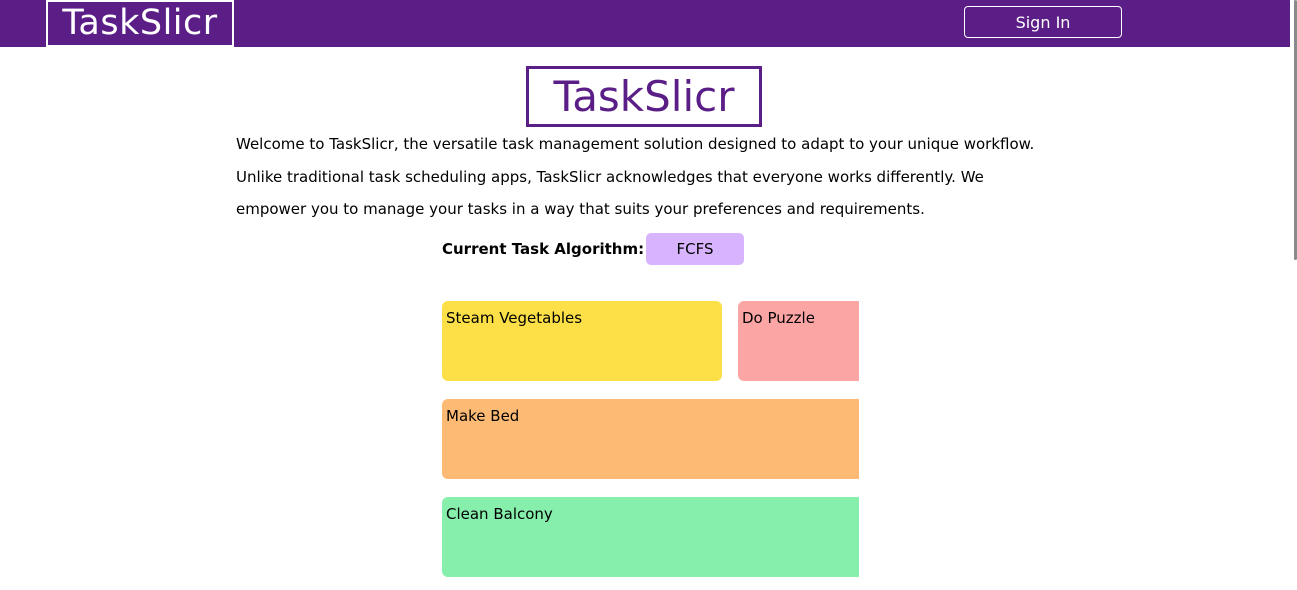 The image size is (1297, 590). I want to click on sign-in-button: Sign In, so click(1043, 22).